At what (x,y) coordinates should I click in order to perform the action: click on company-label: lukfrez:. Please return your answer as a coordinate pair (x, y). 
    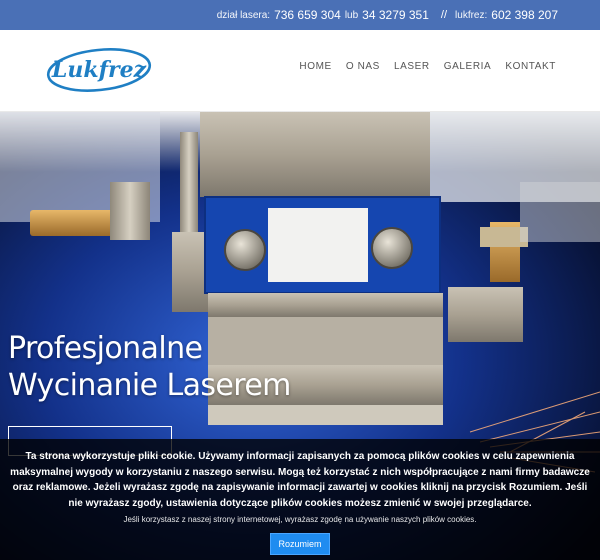
    Looking at the image, I should click on (471, 15).